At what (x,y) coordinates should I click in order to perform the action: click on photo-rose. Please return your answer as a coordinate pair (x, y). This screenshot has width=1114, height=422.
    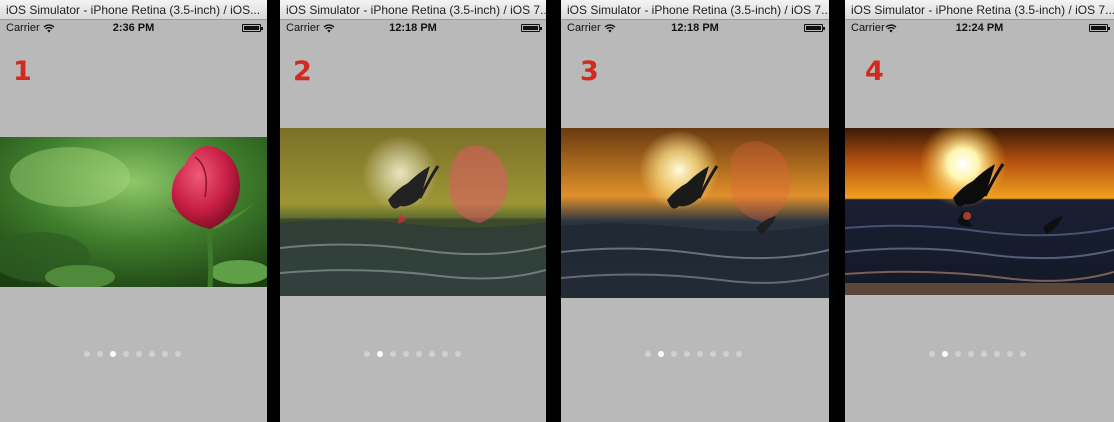
    Looking at the image, I should click on (133, 212).